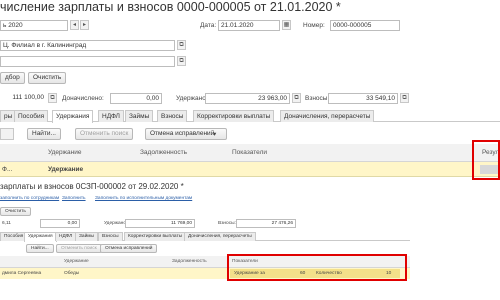 This screenshot has height=300, width=500. I want to click on col-indicators: Показатели, so click(249, 152).